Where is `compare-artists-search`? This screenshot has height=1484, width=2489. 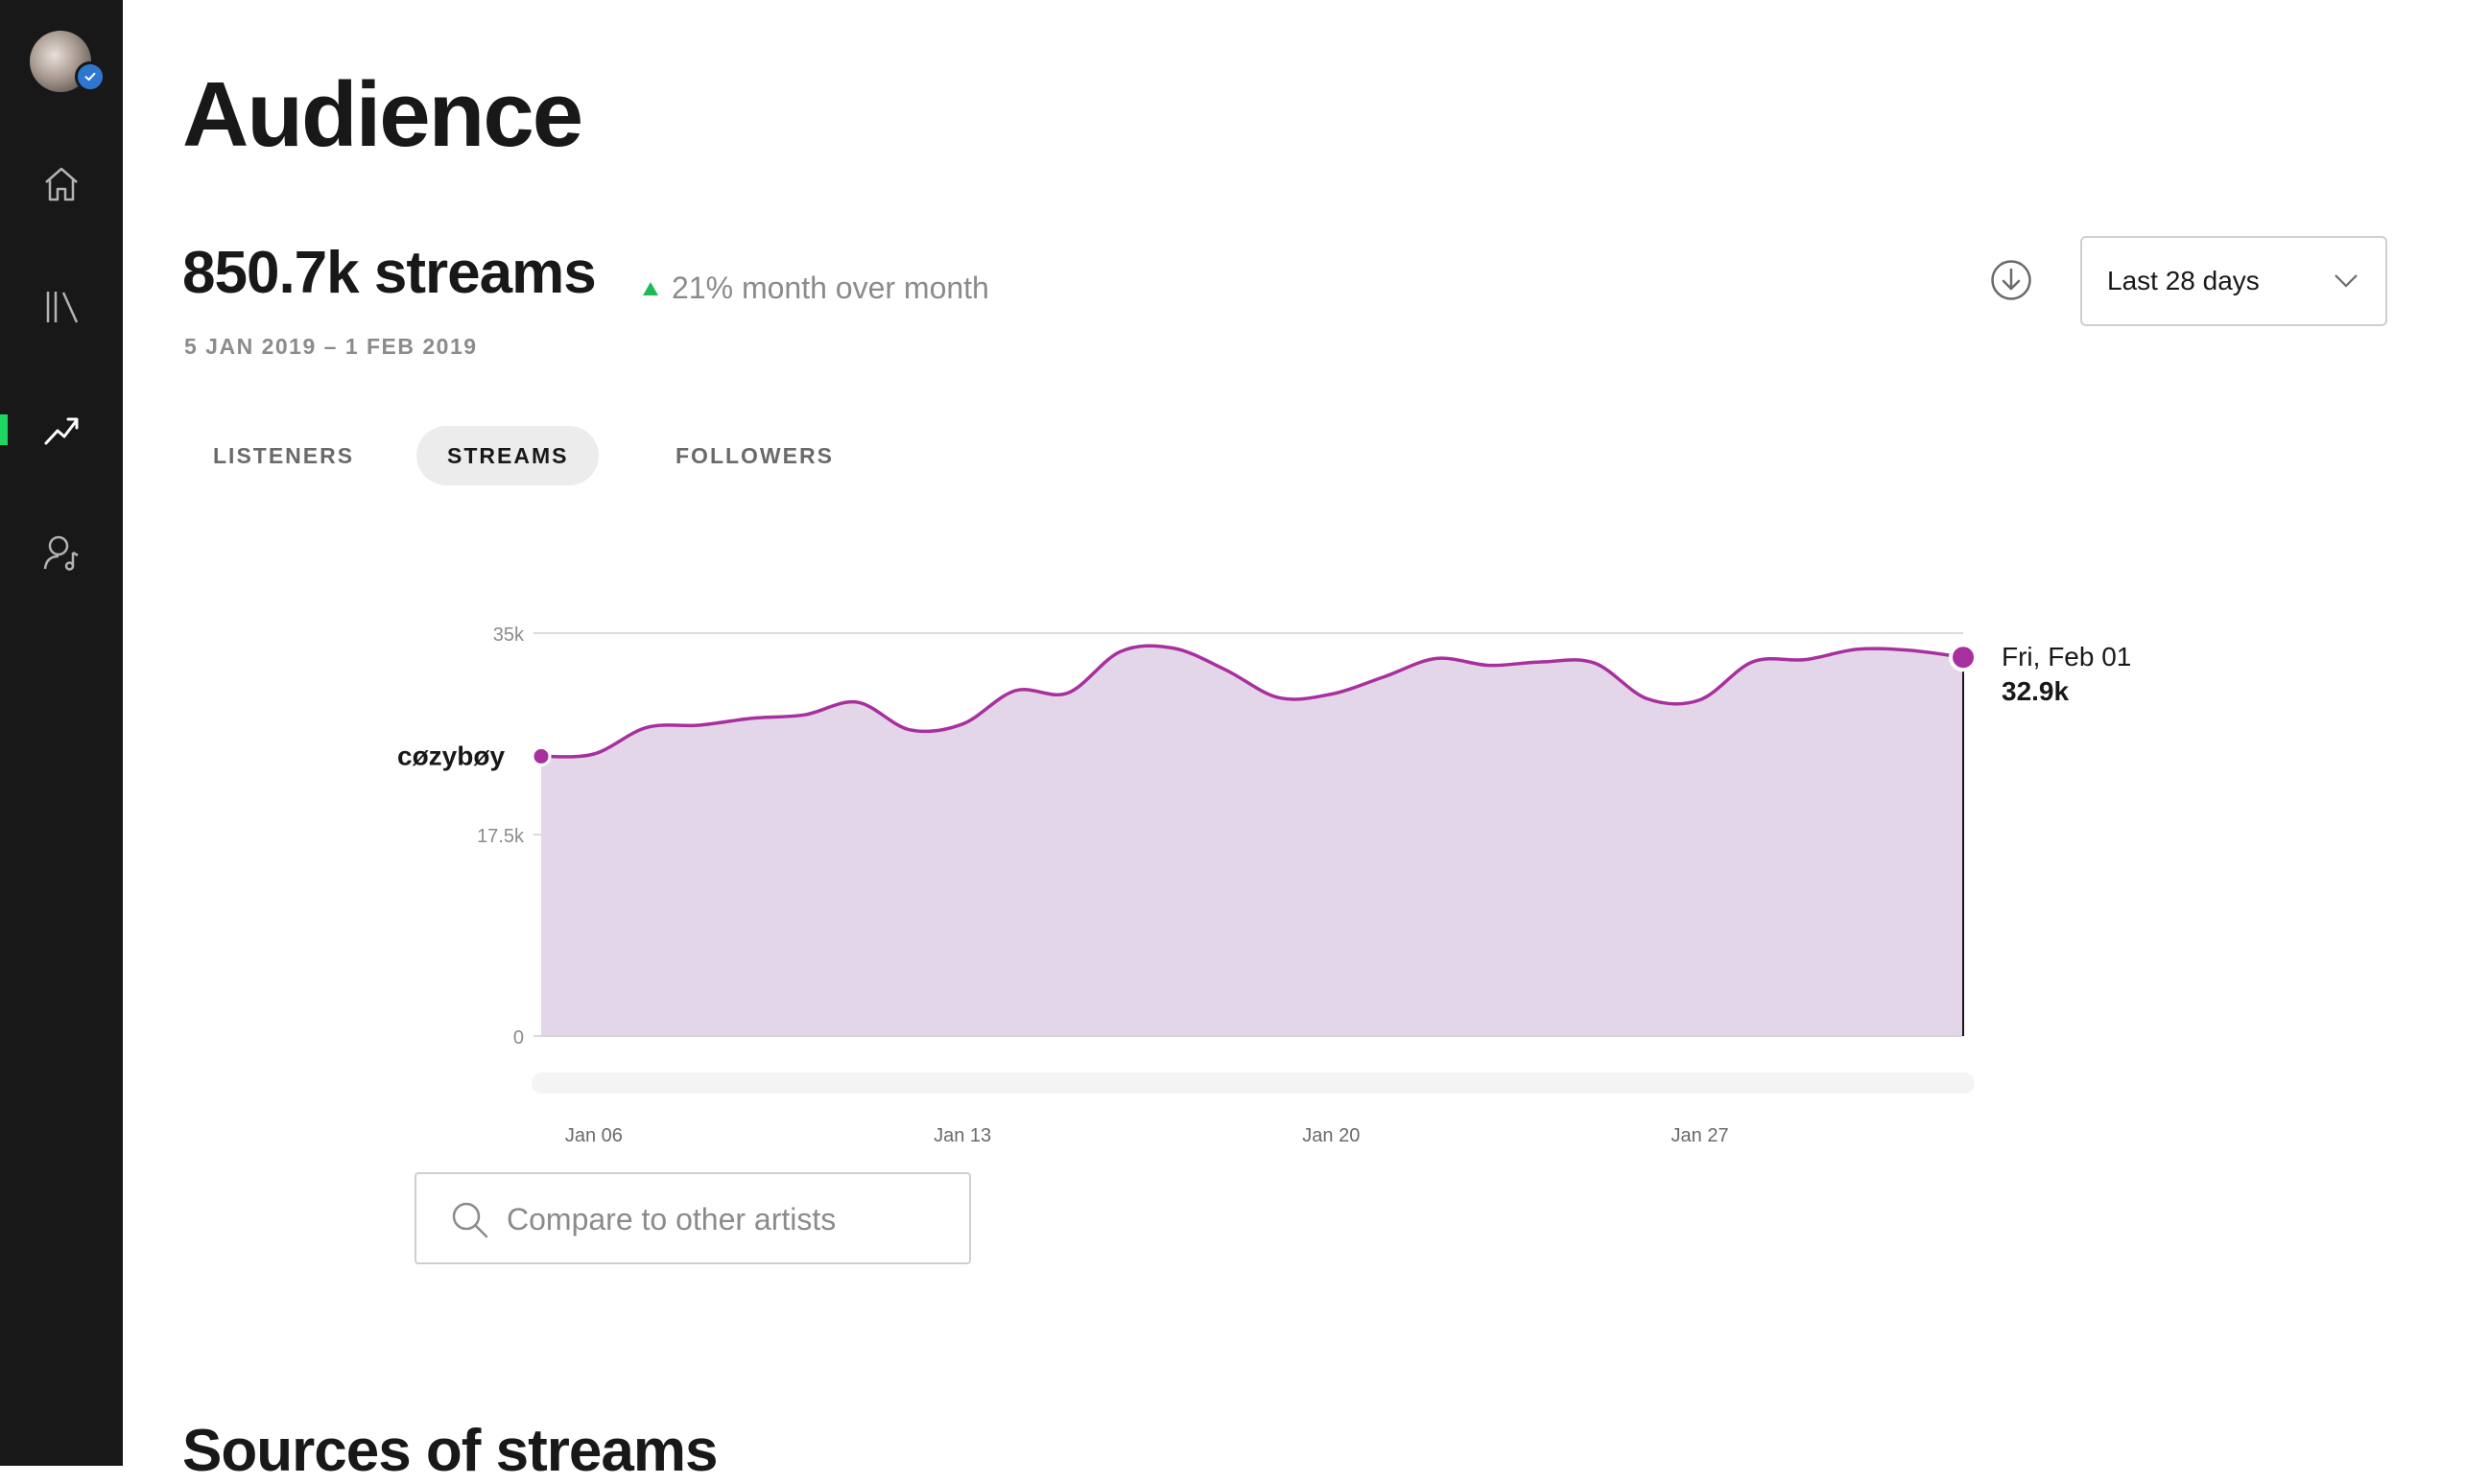 compare-artists-search is located at coordinates (693, 1218).